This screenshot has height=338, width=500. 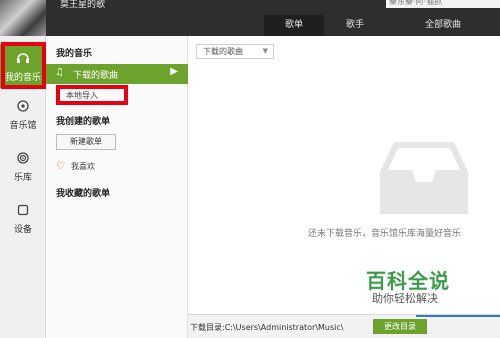 I want to click on my-favorites-item: ♡ 我喜欢, so click(x=75, y=166).